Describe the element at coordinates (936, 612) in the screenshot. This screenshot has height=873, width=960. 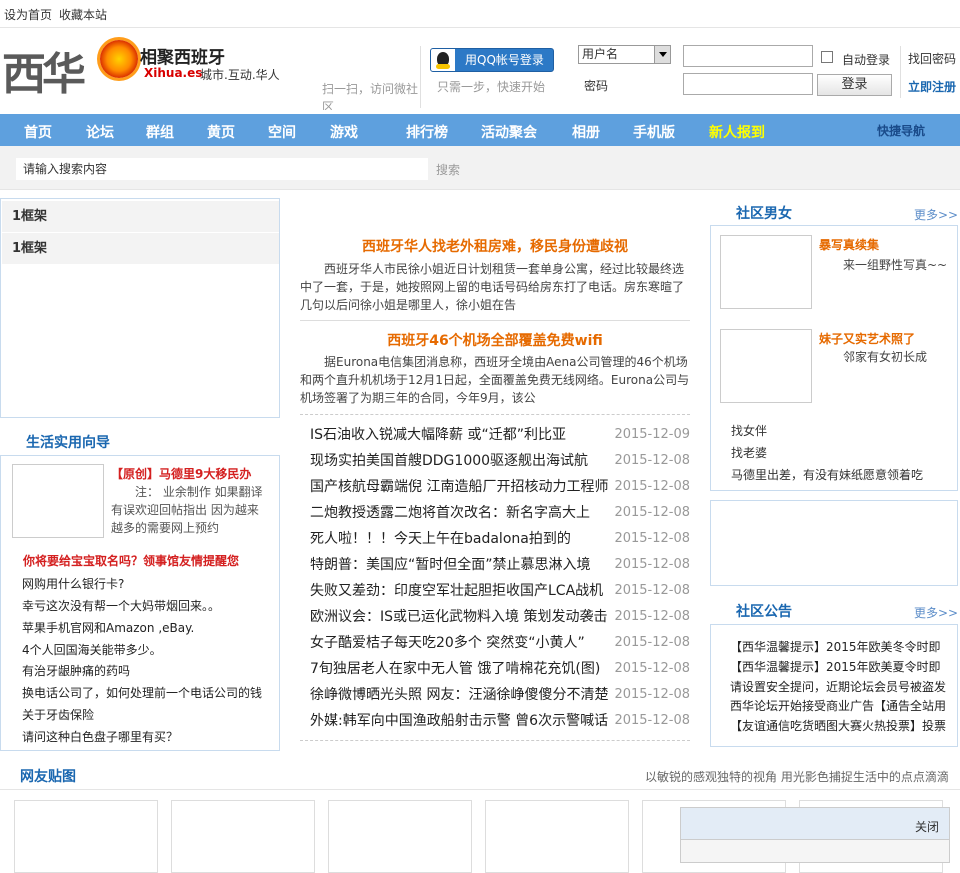
I see `announce-more-link: 更多>>` at that location.